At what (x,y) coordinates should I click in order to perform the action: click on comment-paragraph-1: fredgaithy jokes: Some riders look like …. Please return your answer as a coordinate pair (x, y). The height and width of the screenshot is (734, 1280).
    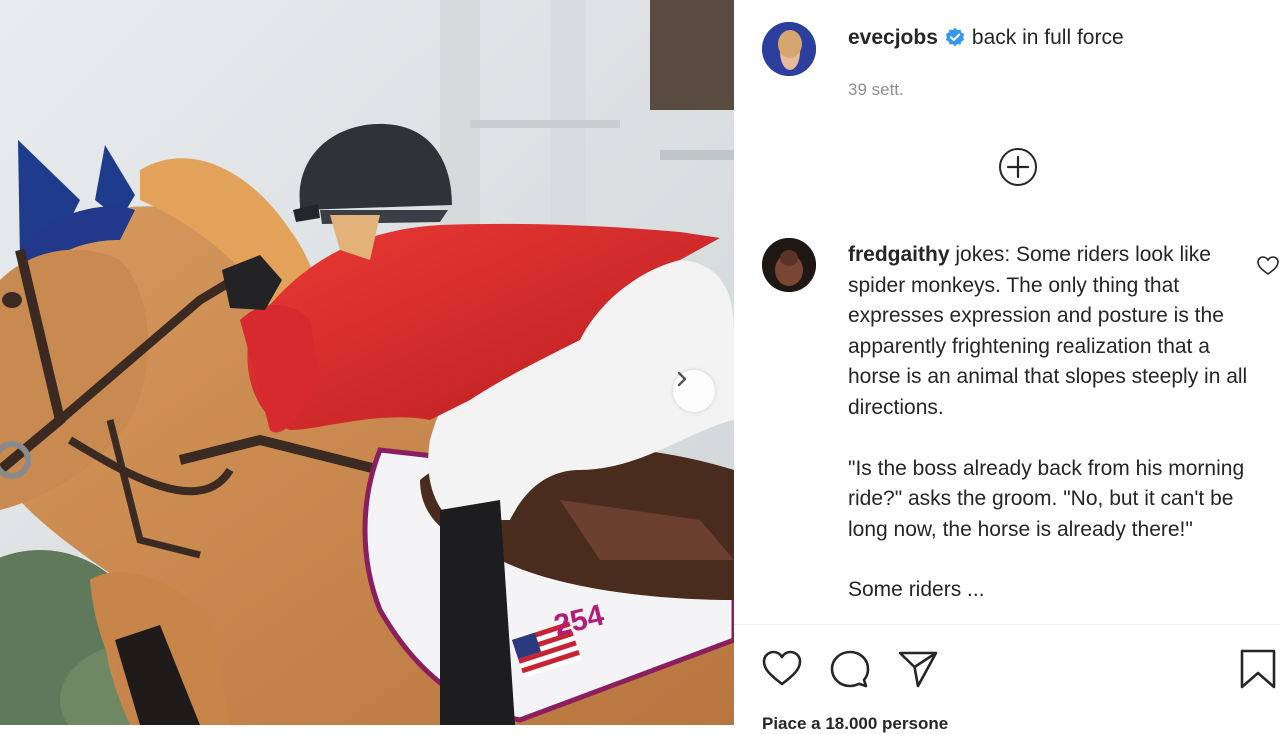
    Looking at the image, I should click on (1048, 332).